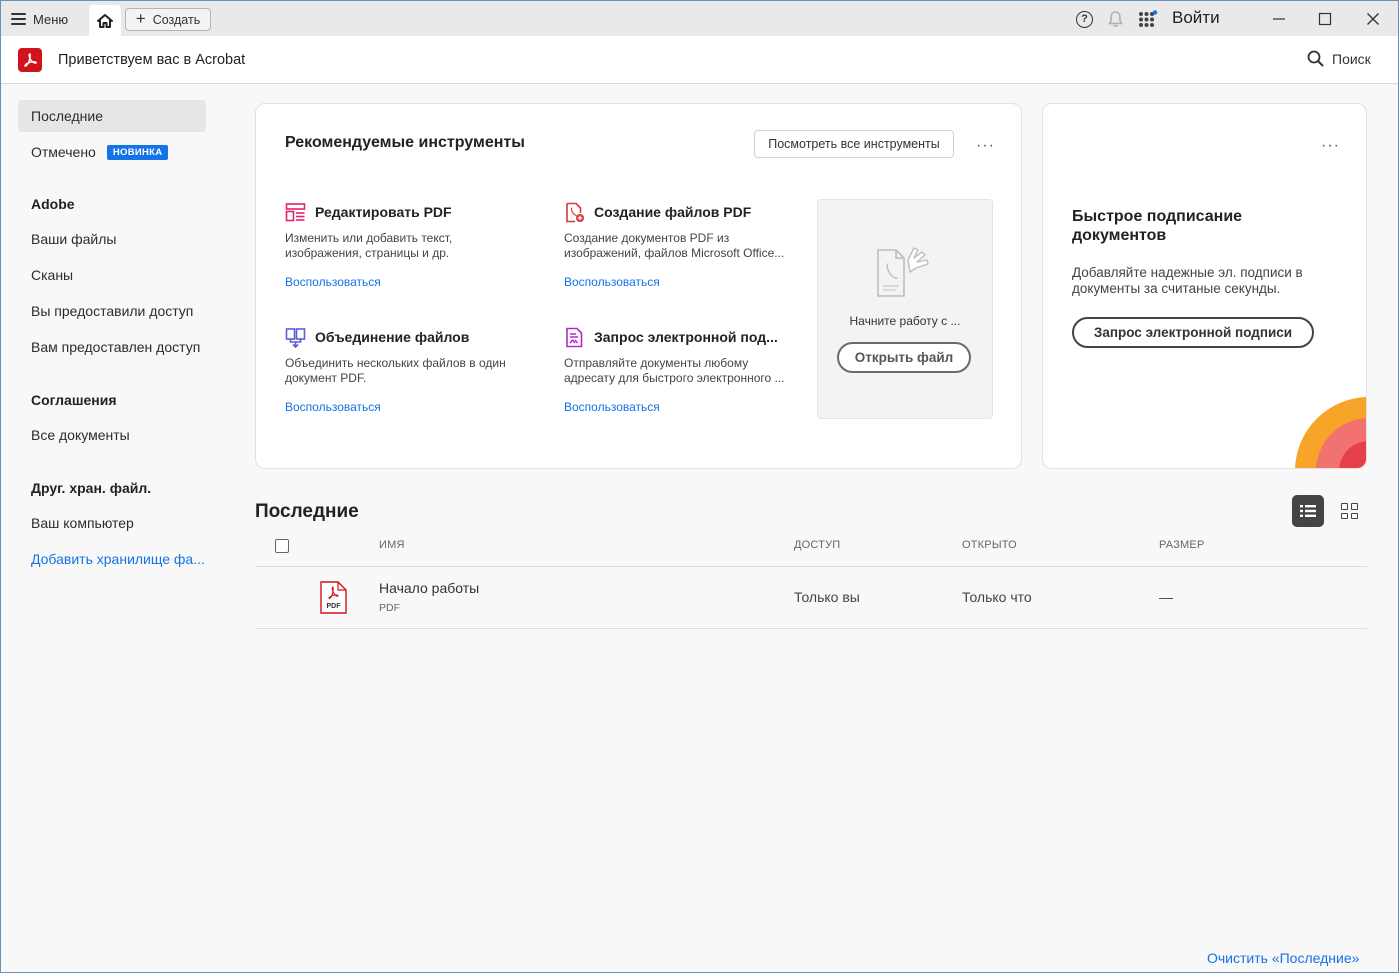 Image resolution: width=1399 pixels, height=973 pixels. Describe the element at coordinates (389, 608) in the screenshot. I see `file-type: PDF` at that location.